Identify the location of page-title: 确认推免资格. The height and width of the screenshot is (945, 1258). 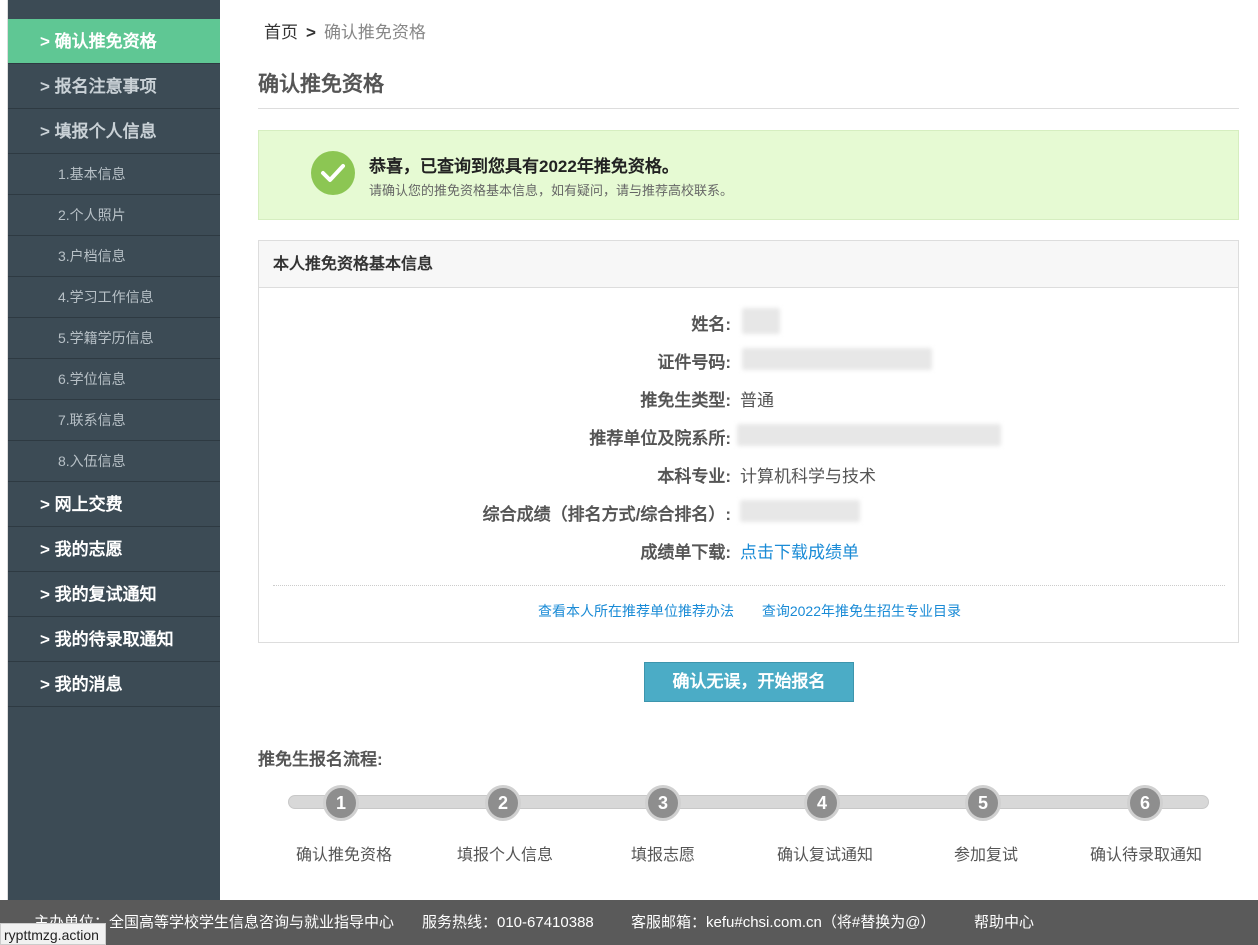
(748, 88).